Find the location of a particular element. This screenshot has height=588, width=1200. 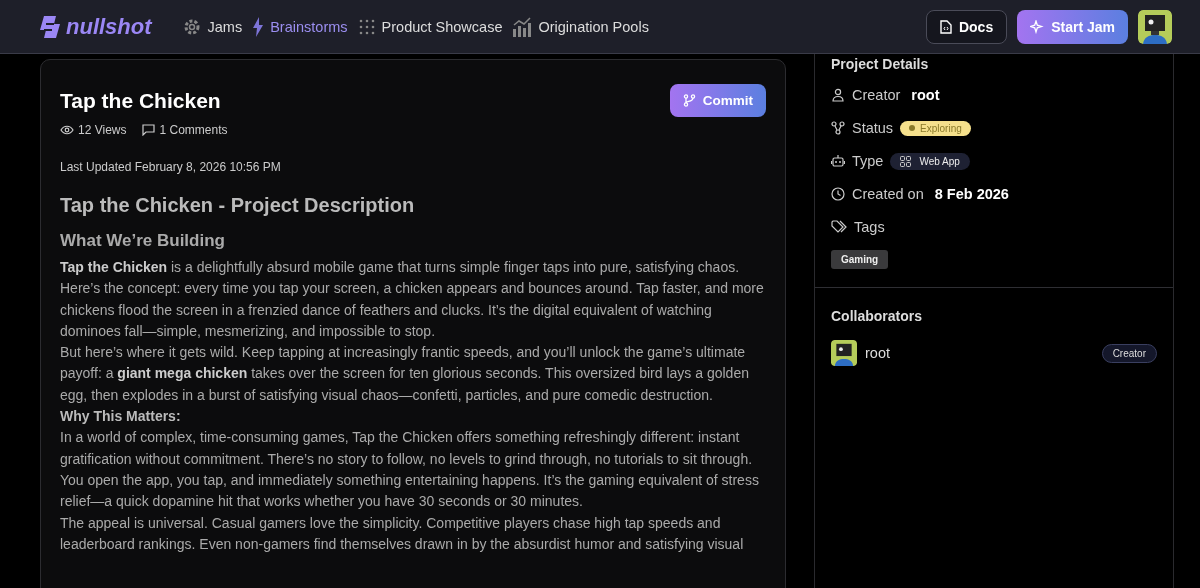

nav-link: Product Showcase is located at coordinates (430, 26).